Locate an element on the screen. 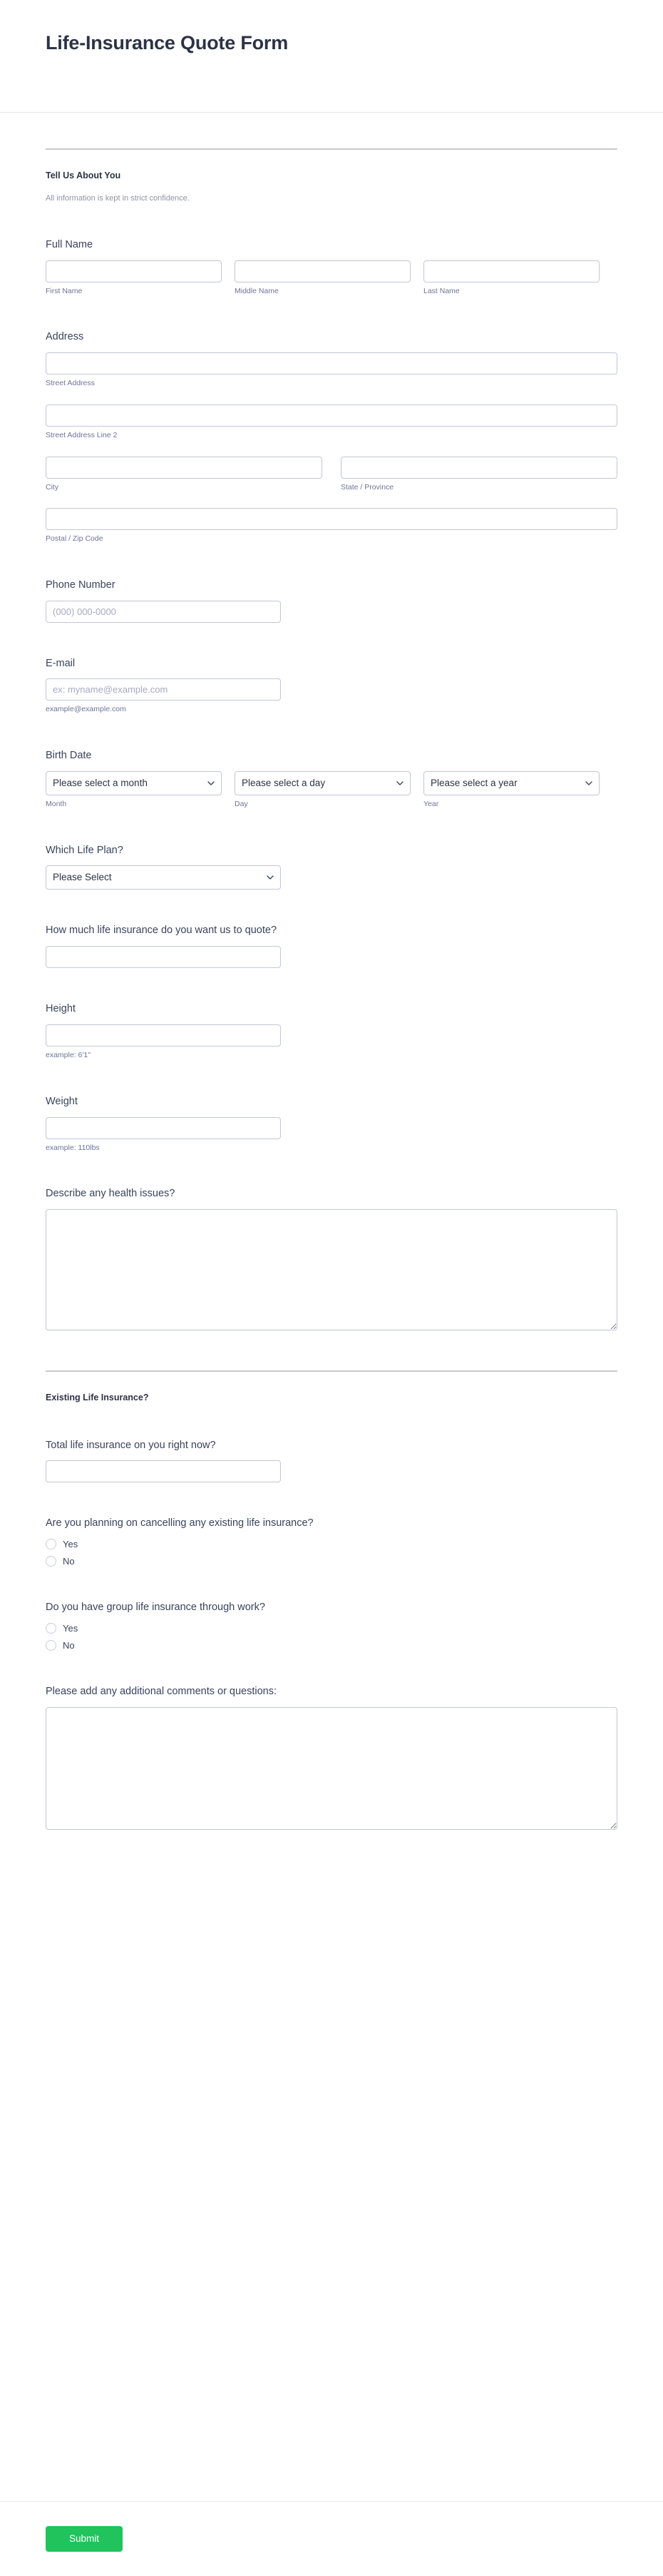  height-input is located at coordinates (163, 1035).